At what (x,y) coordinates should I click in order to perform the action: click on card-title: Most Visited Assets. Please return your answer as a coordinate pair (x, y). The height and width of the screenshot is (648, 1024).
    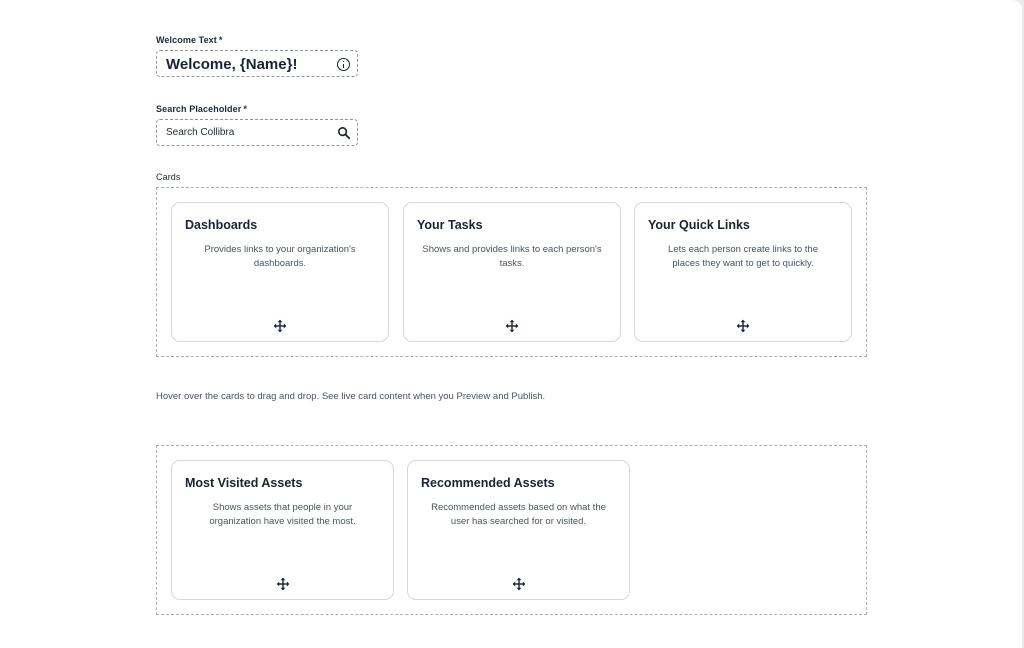
    Looking at the image, I should click on (244, 483).